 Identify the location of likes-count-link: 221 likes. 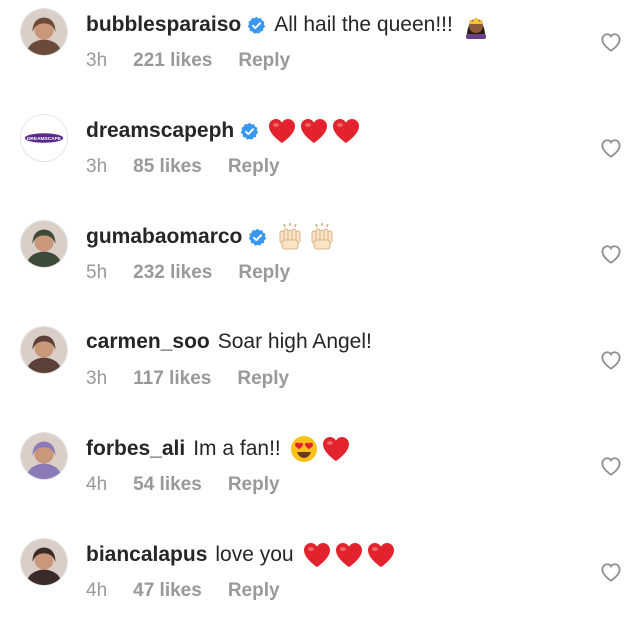
(172, 60).